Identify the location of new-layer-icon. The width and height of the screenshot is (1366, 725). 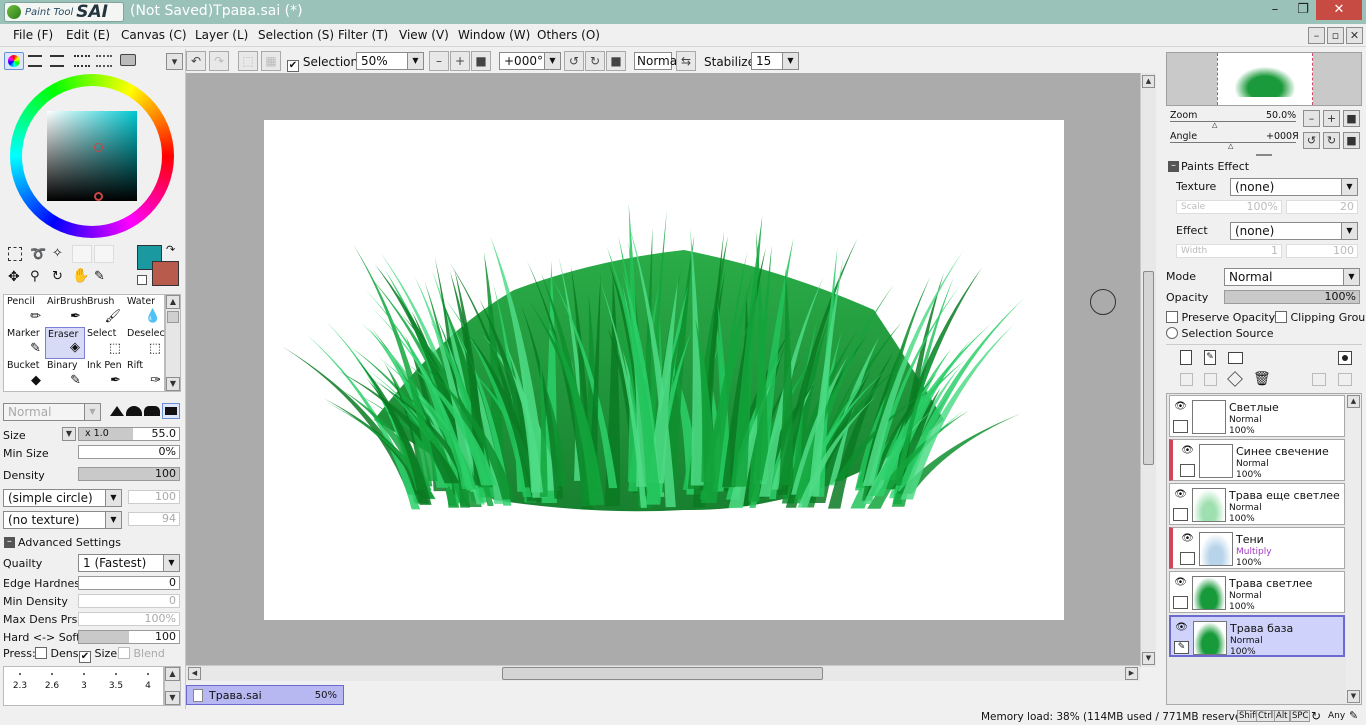
(1186, 357).